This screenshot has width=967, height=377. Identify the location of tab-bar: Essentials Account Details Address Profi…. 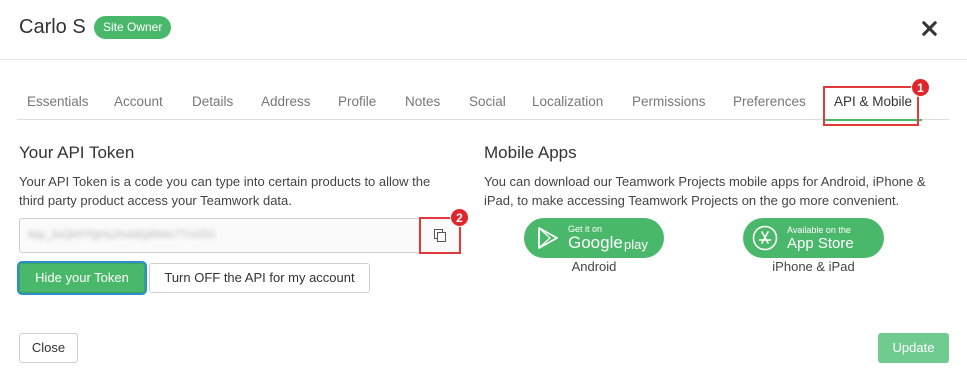
(483, 102).